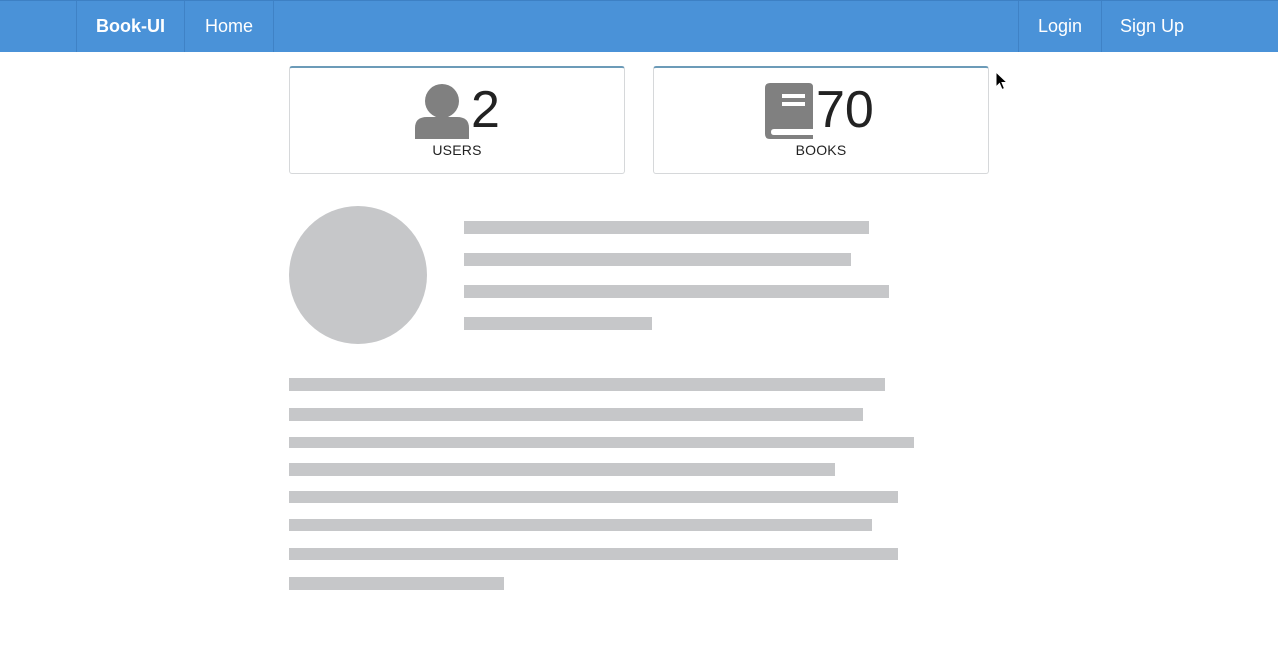 The height and width of the screenshot is (670, 1278). I want to click on users-stat-card: 2 USERS, so click(457, 120).